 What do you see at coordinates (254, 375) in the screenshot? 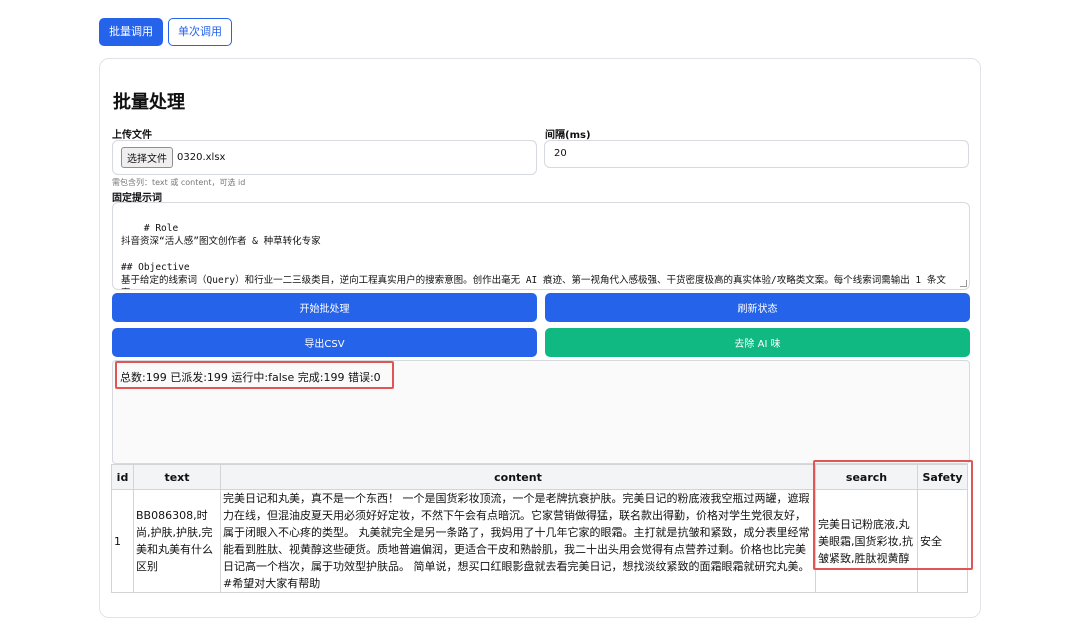
I see `highlight-status-box` at bounding box center [254, 375].